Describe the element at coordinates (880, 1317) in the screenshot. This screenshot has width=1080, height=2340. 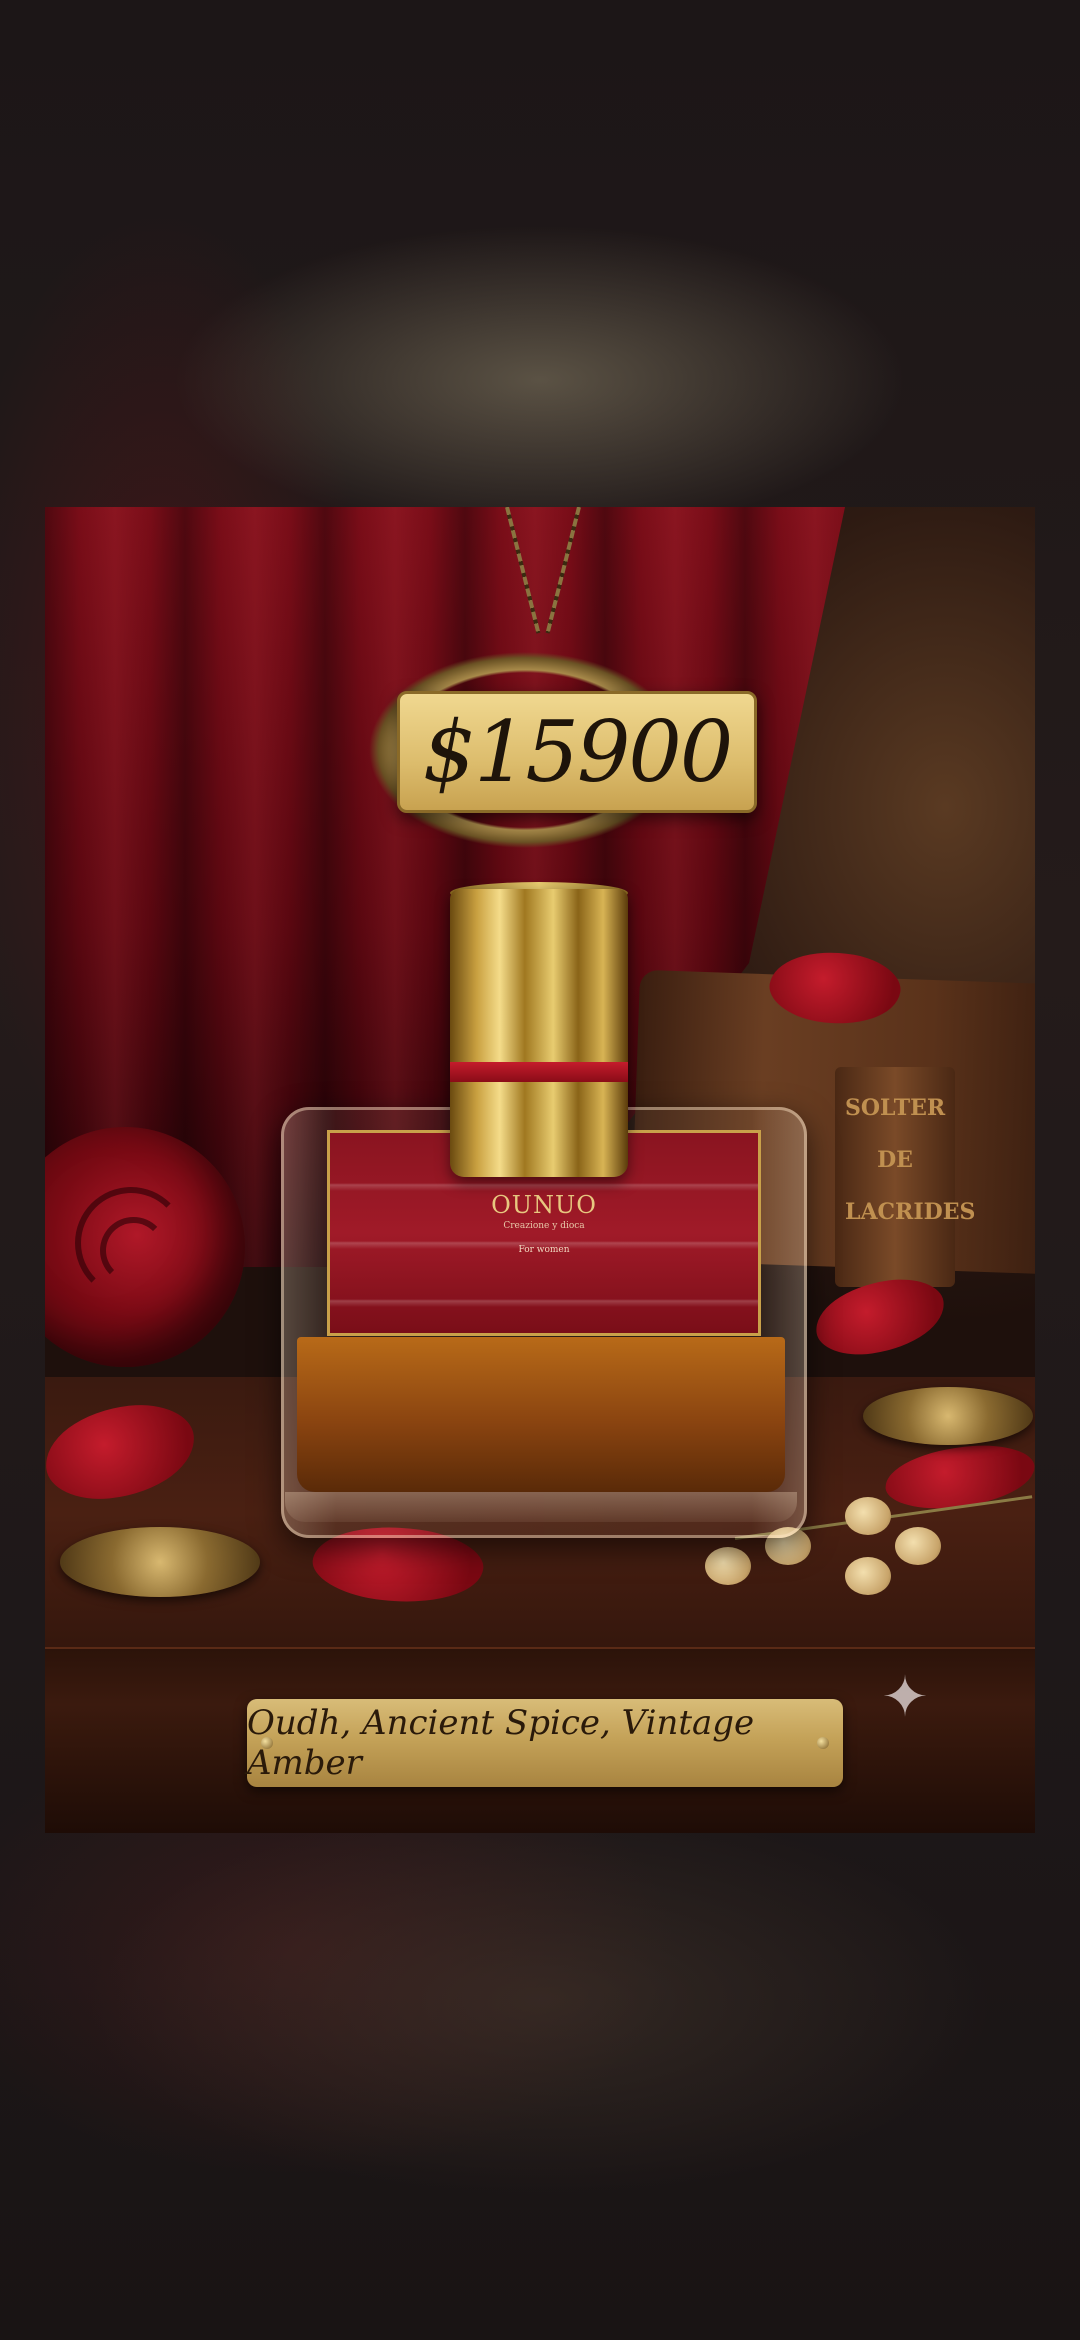
I see `rose-petal` at that location.